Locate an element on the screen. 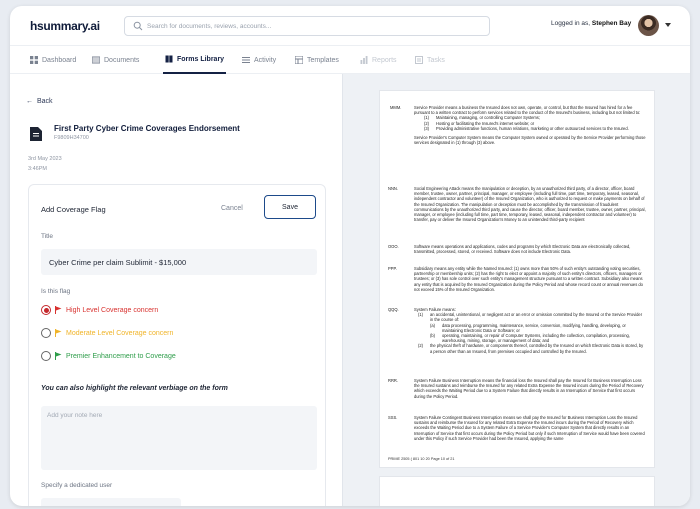 This screenshot has width=700, height=509. tab-label: Forms Library is located at coordinates (201, 59).